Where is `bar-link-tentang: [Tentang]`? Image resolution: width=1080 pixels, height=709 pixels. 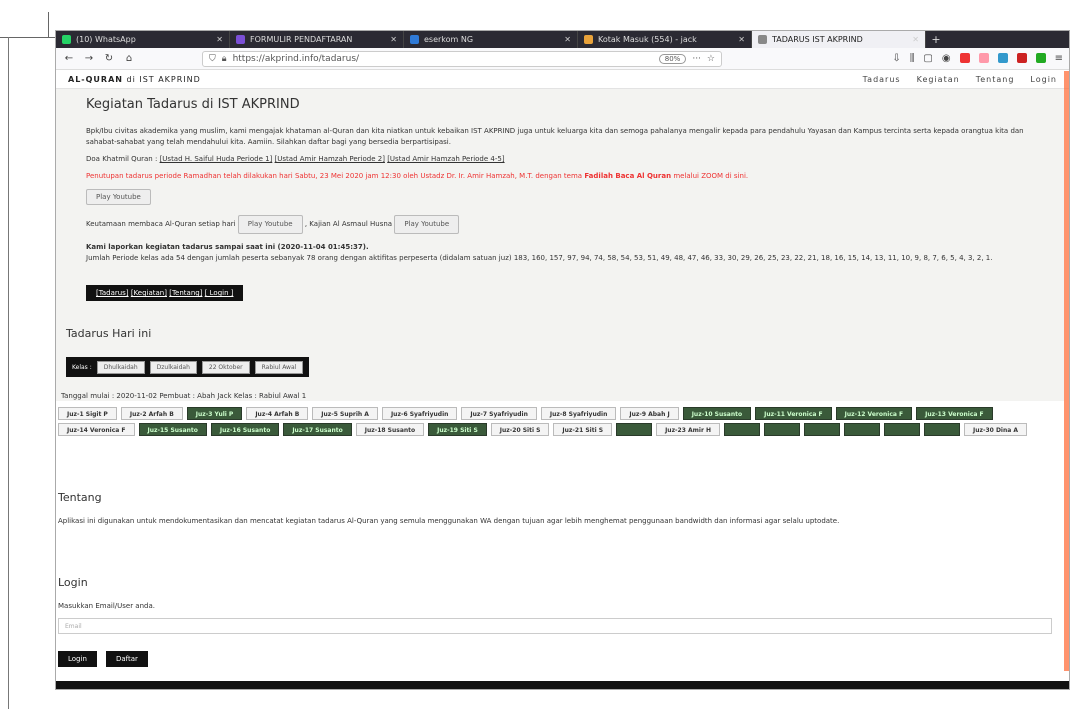 bar-link-tentang: [Tentang] is located at coordinates (185, 293).